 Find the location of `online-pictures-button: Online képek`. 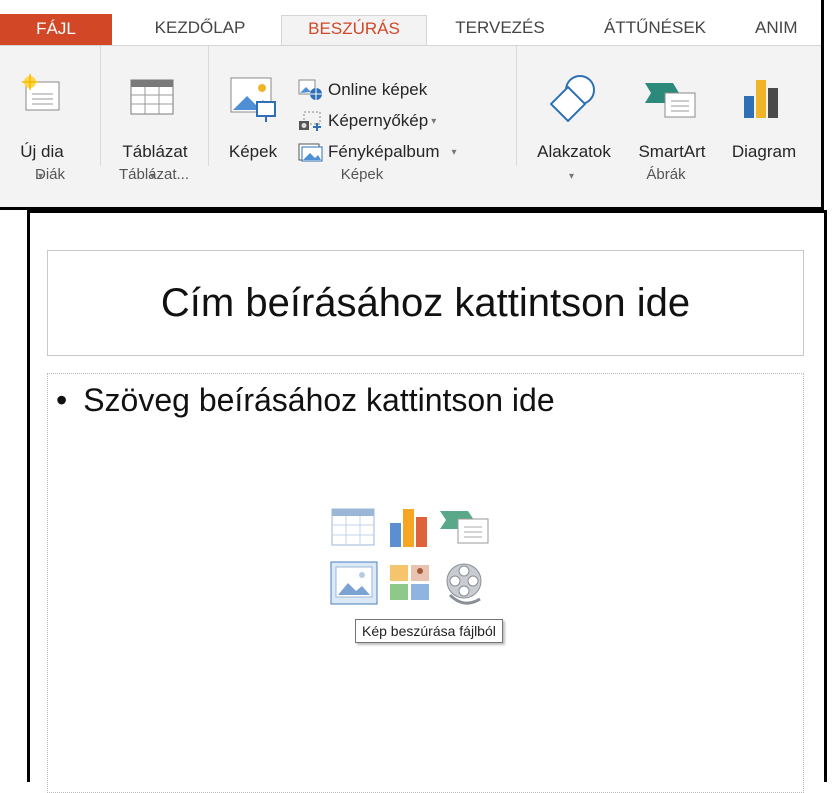

online-pictures-button: Online képek is located at coordinates (362, 90).